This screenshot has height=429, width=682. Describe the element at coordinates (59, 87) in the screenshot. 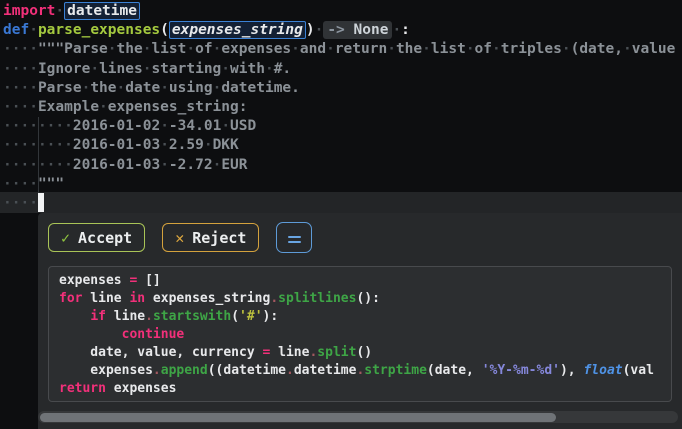

I see `code-segment: Parse` at that location.